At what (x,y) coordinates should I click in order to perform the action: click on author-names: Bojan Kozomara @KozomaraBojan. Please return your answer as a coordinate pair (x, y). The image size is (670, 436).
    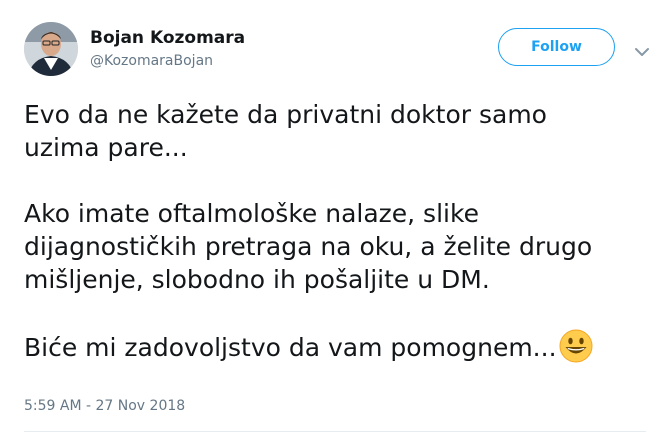
    Looking at the image, I should click on (167, 49).